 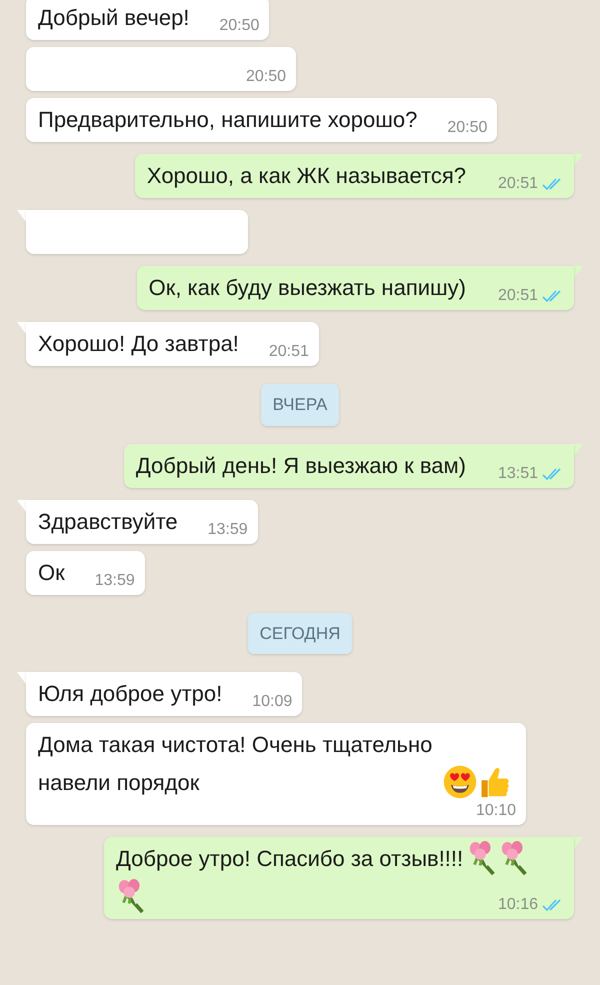 What do you see at coordinates (306, 175) in the screenshot?
I see `message-text: Хорошо, а как ЖК называется?` at bounding box center [306, 175].